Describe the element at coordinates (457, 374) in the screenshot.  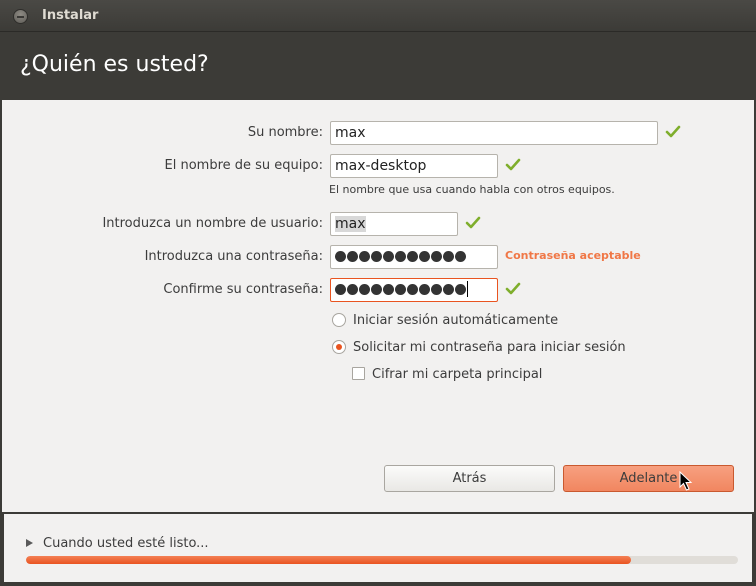
I see `encrypt-home-label: Cifrar mi carpeta principal` at that location.